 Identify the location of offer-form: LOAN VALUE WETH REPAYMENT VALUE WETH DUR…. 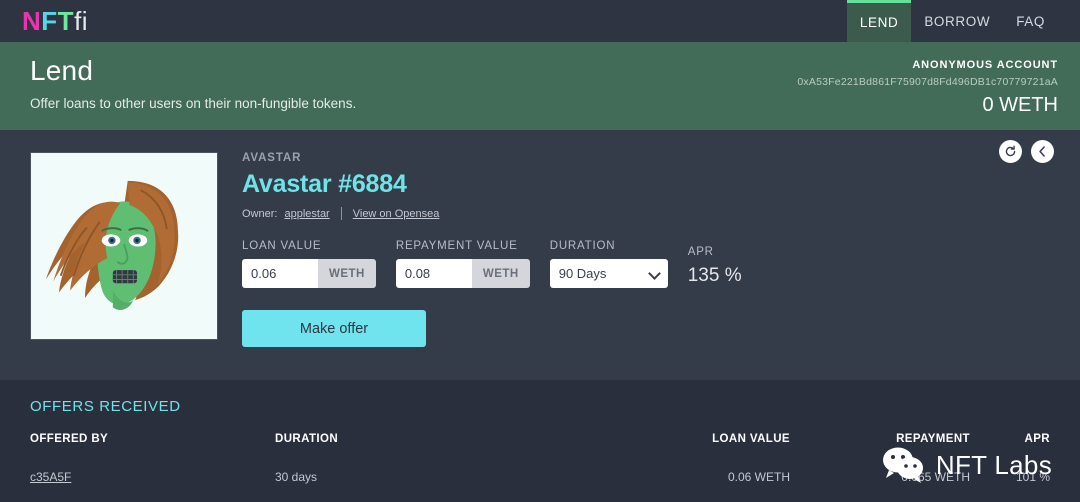
(646, 264).